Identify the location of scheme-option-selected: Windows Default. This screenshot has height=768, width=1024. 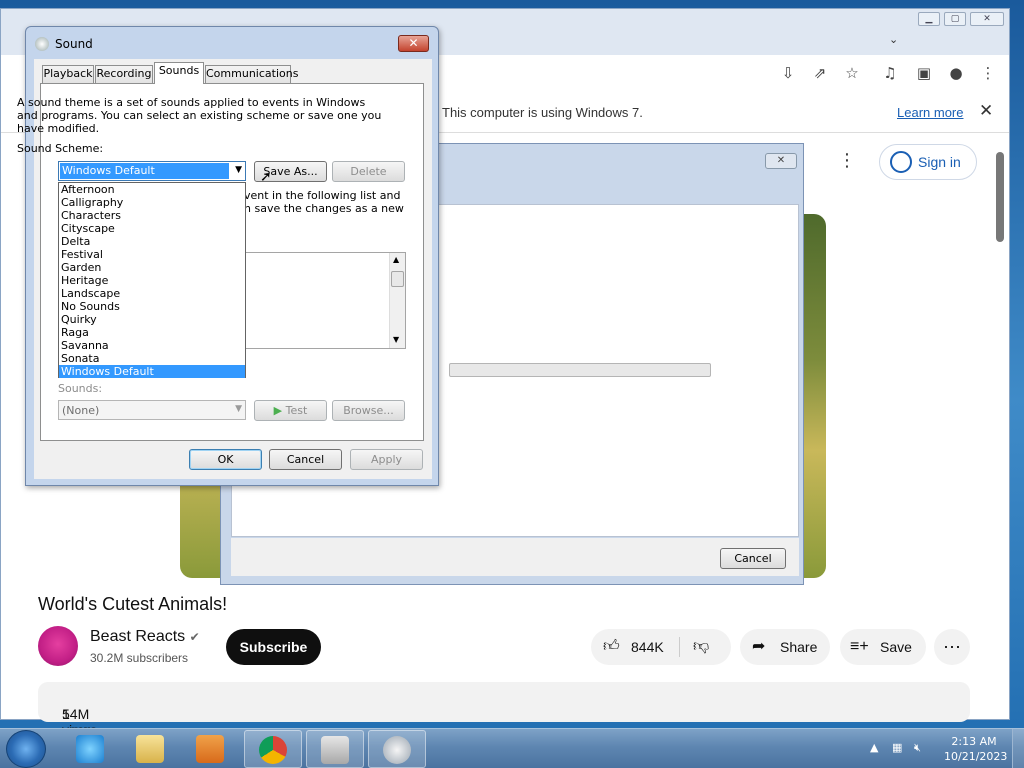
(152, 371).